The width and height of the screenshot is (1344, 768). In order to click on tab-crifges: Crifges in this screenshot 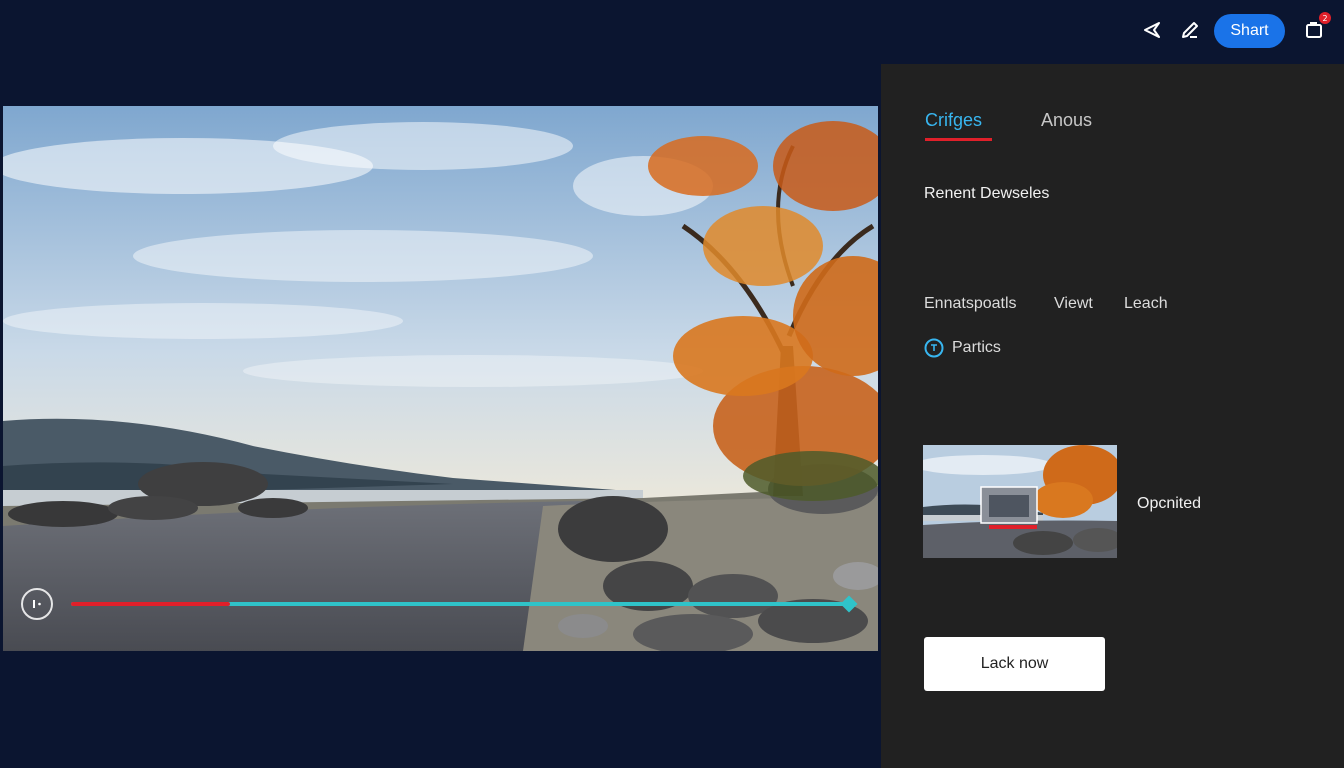, I will do `click(953, 120)`.